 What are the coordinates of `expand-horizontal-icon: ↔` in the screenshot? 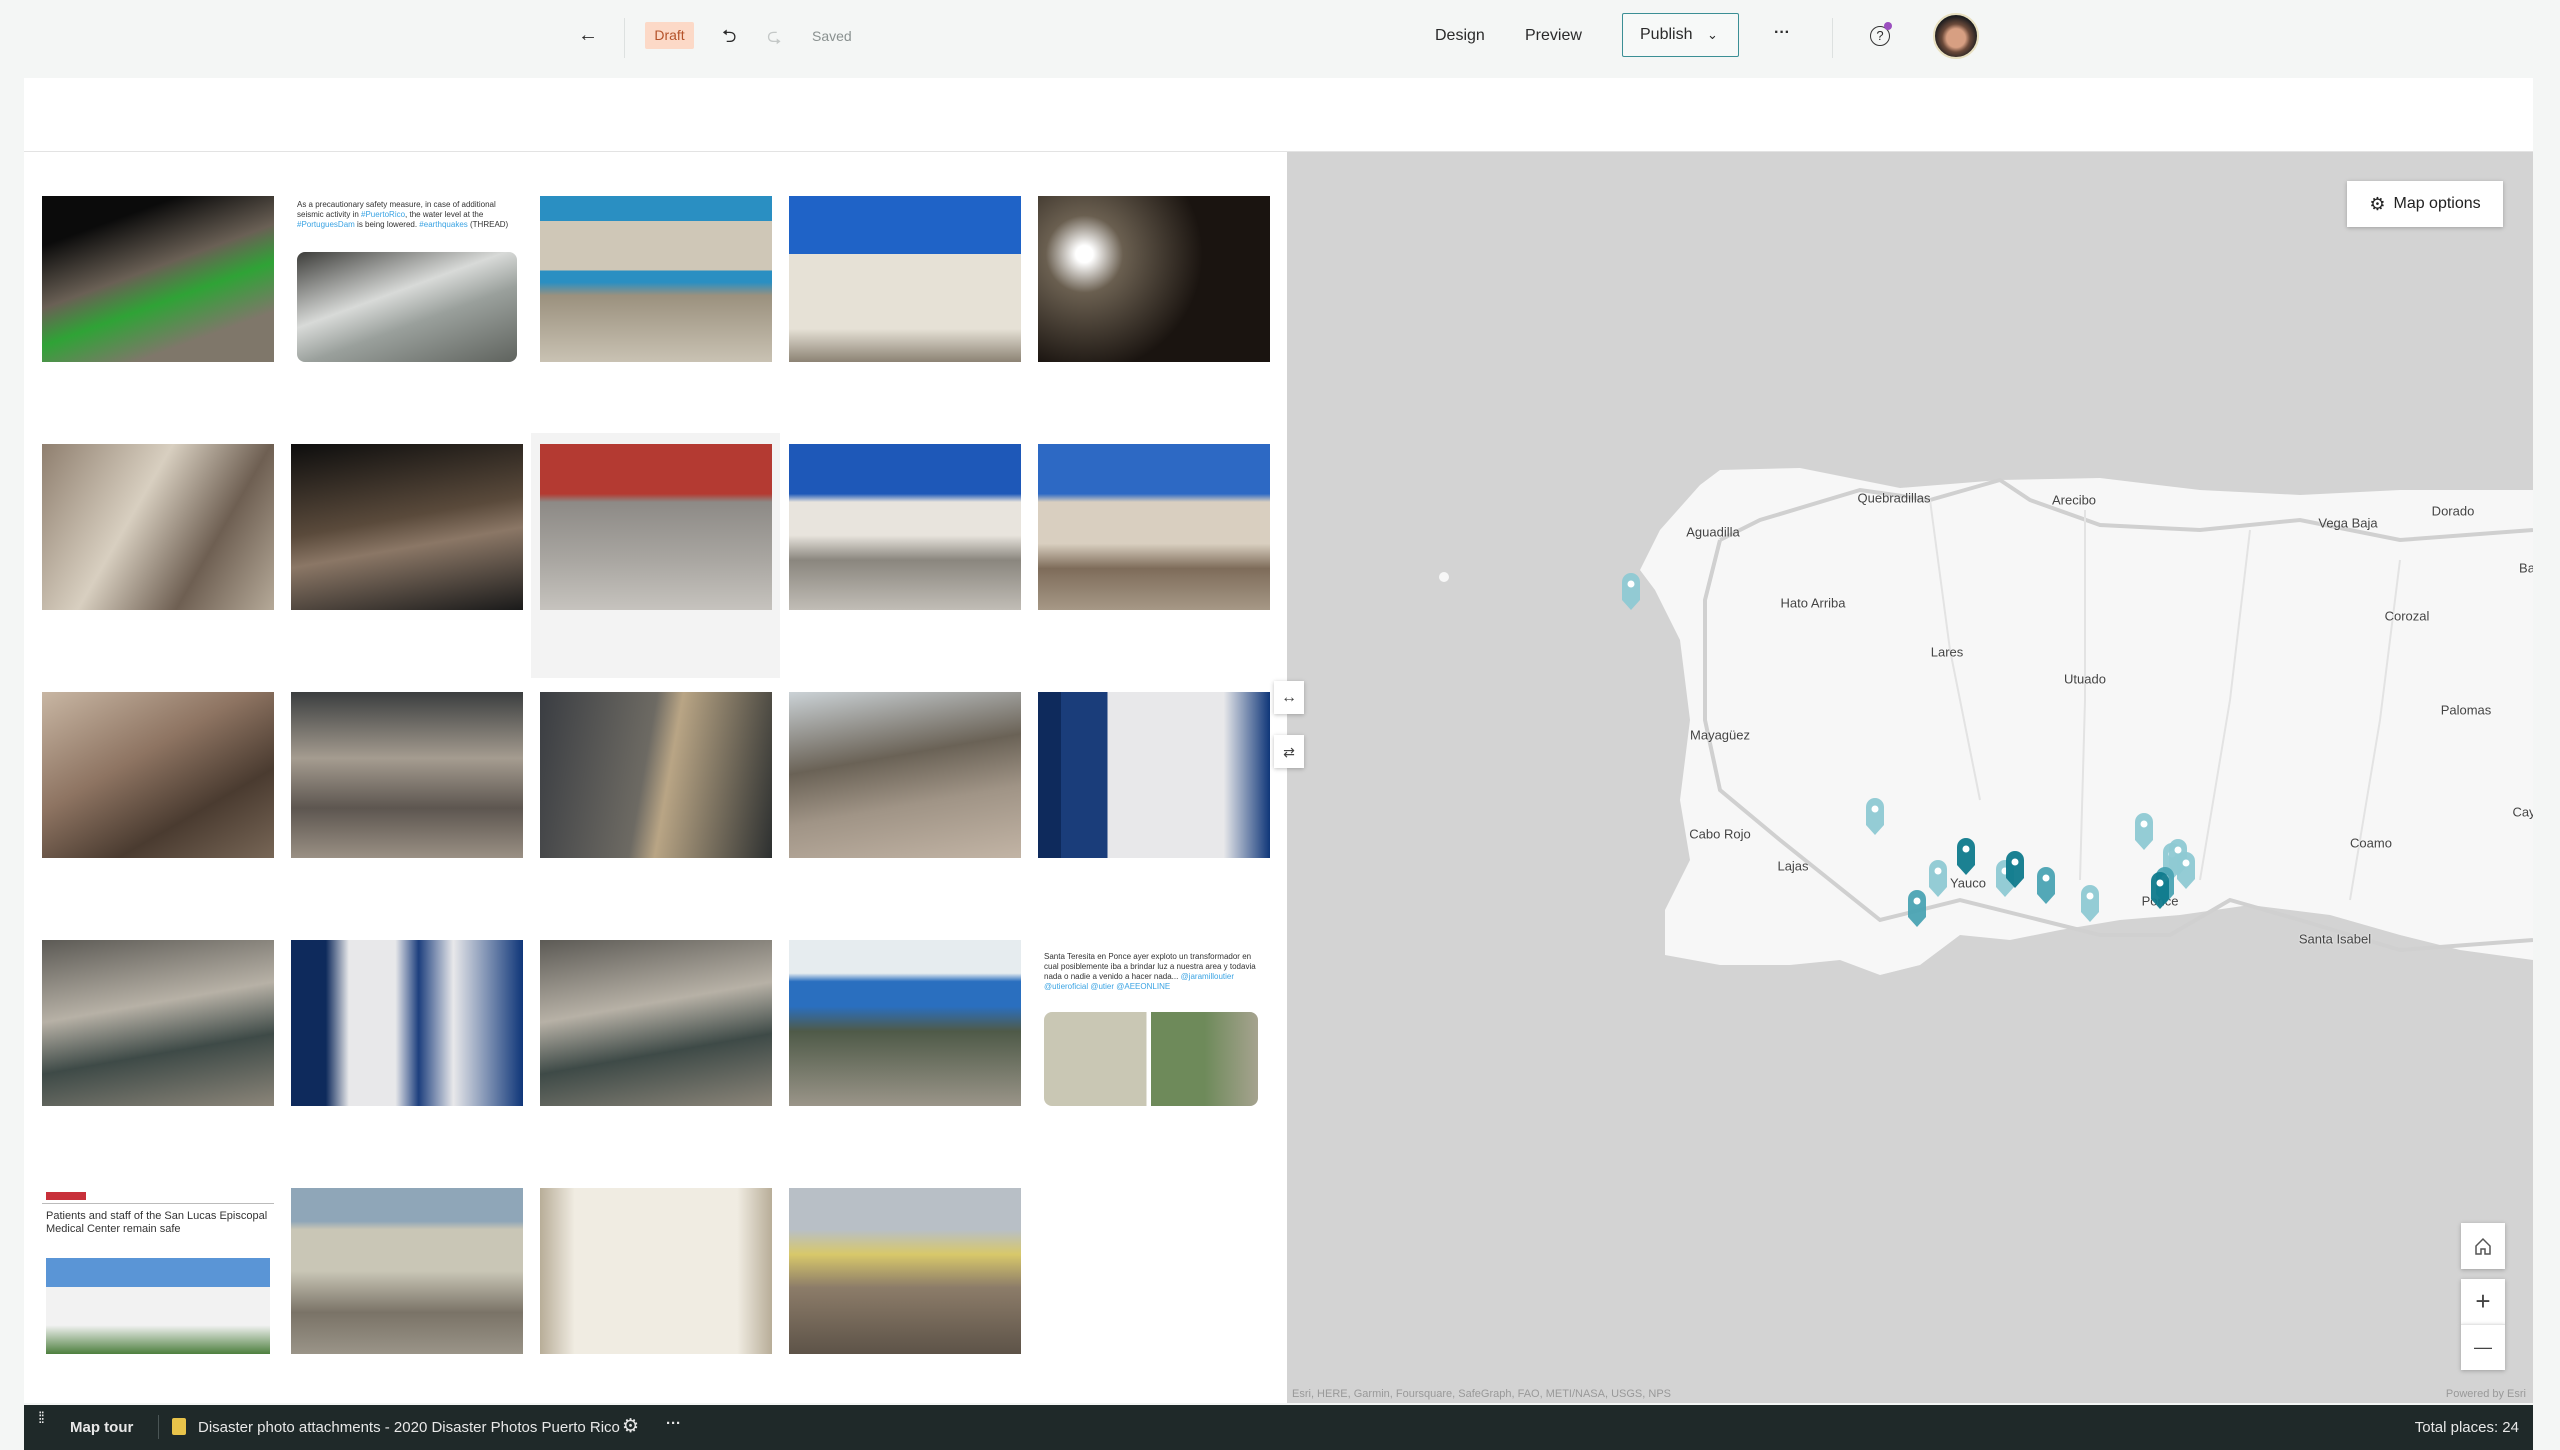 It's located at (1289, 697).